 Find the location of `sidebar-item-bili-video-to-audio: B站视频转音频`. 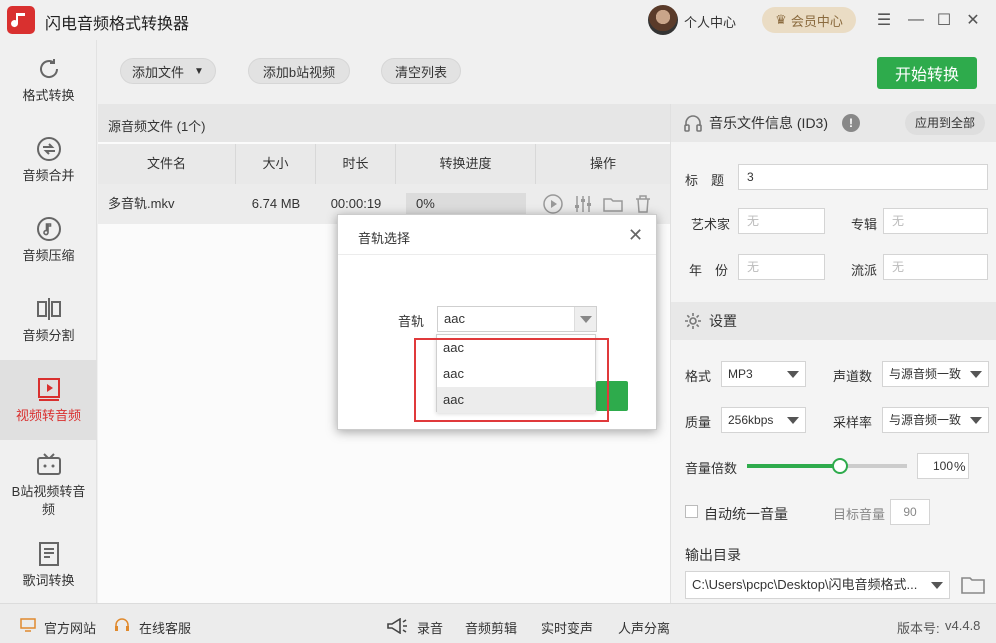

sidebar-item-bili-video-to-audio: B站视频转音频 is located at coordinates (48, 485).